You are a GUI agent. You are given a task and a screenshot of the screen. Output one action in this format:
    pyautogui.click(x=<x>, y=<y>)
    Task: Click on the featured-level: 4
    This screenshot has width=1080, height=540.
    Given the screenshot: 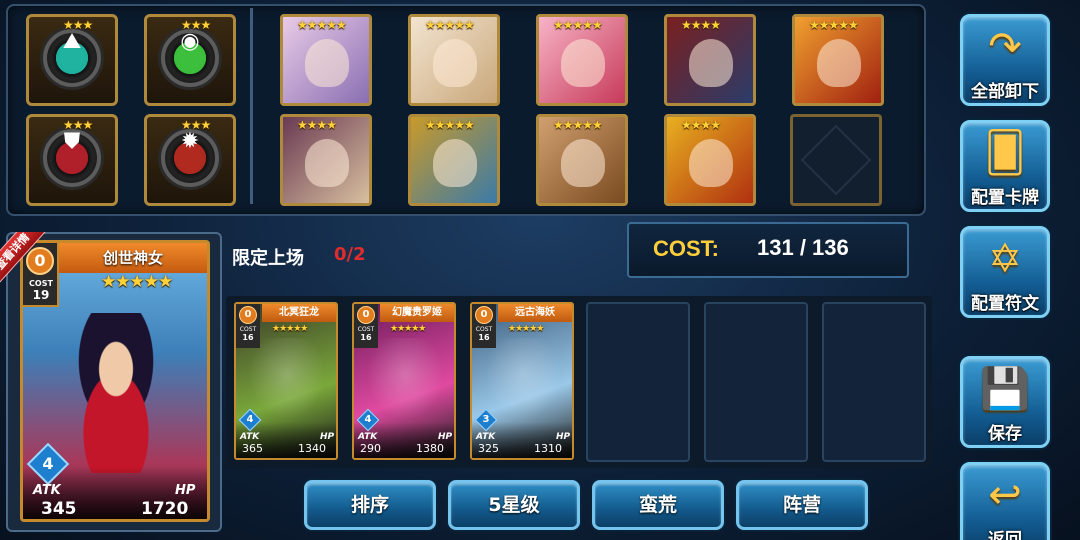 What is the action you would take?
    pyautogui.click(x=48, y=463)
    